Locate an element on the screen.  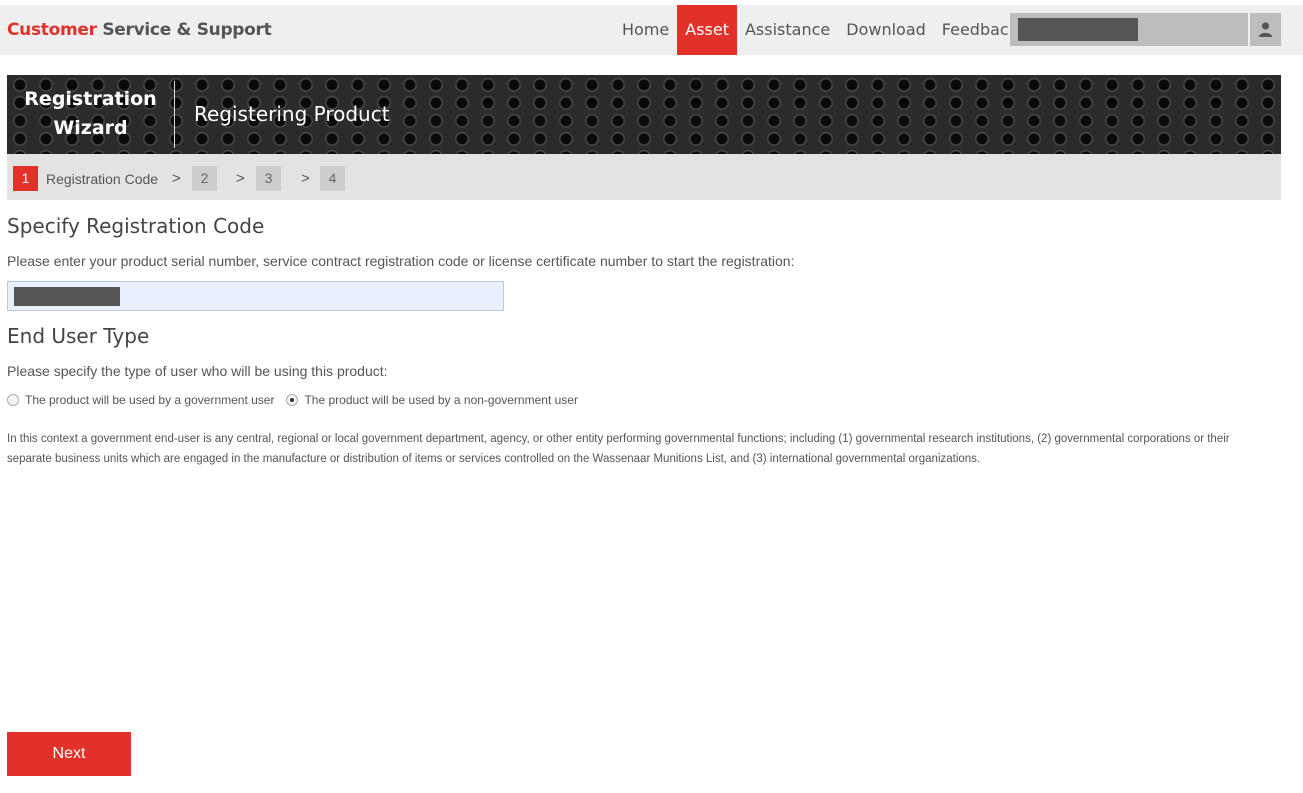
site-brand: Customer Service & Support is located at coordinates (139, 30).